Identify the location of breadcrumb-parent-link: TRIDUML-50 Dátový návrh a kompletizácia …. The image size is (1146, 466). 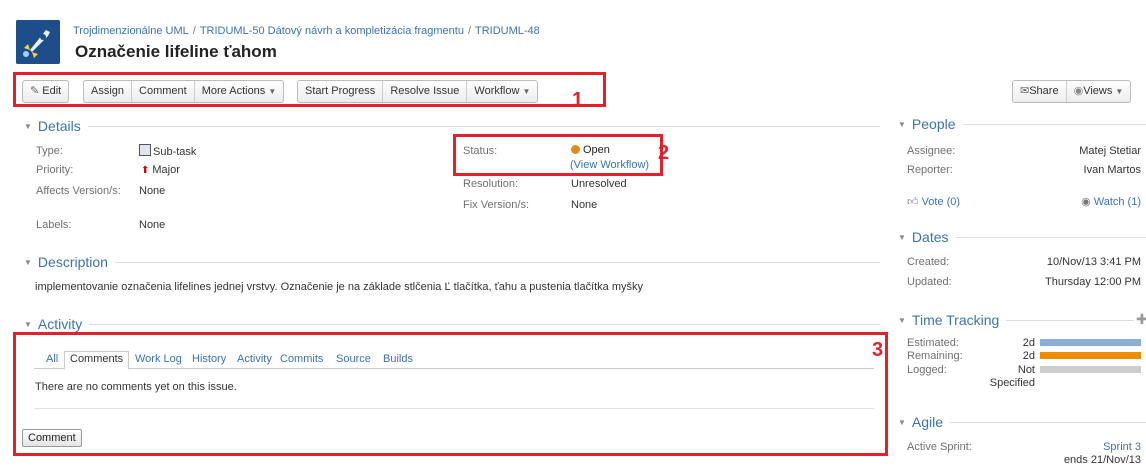
(332, 31).